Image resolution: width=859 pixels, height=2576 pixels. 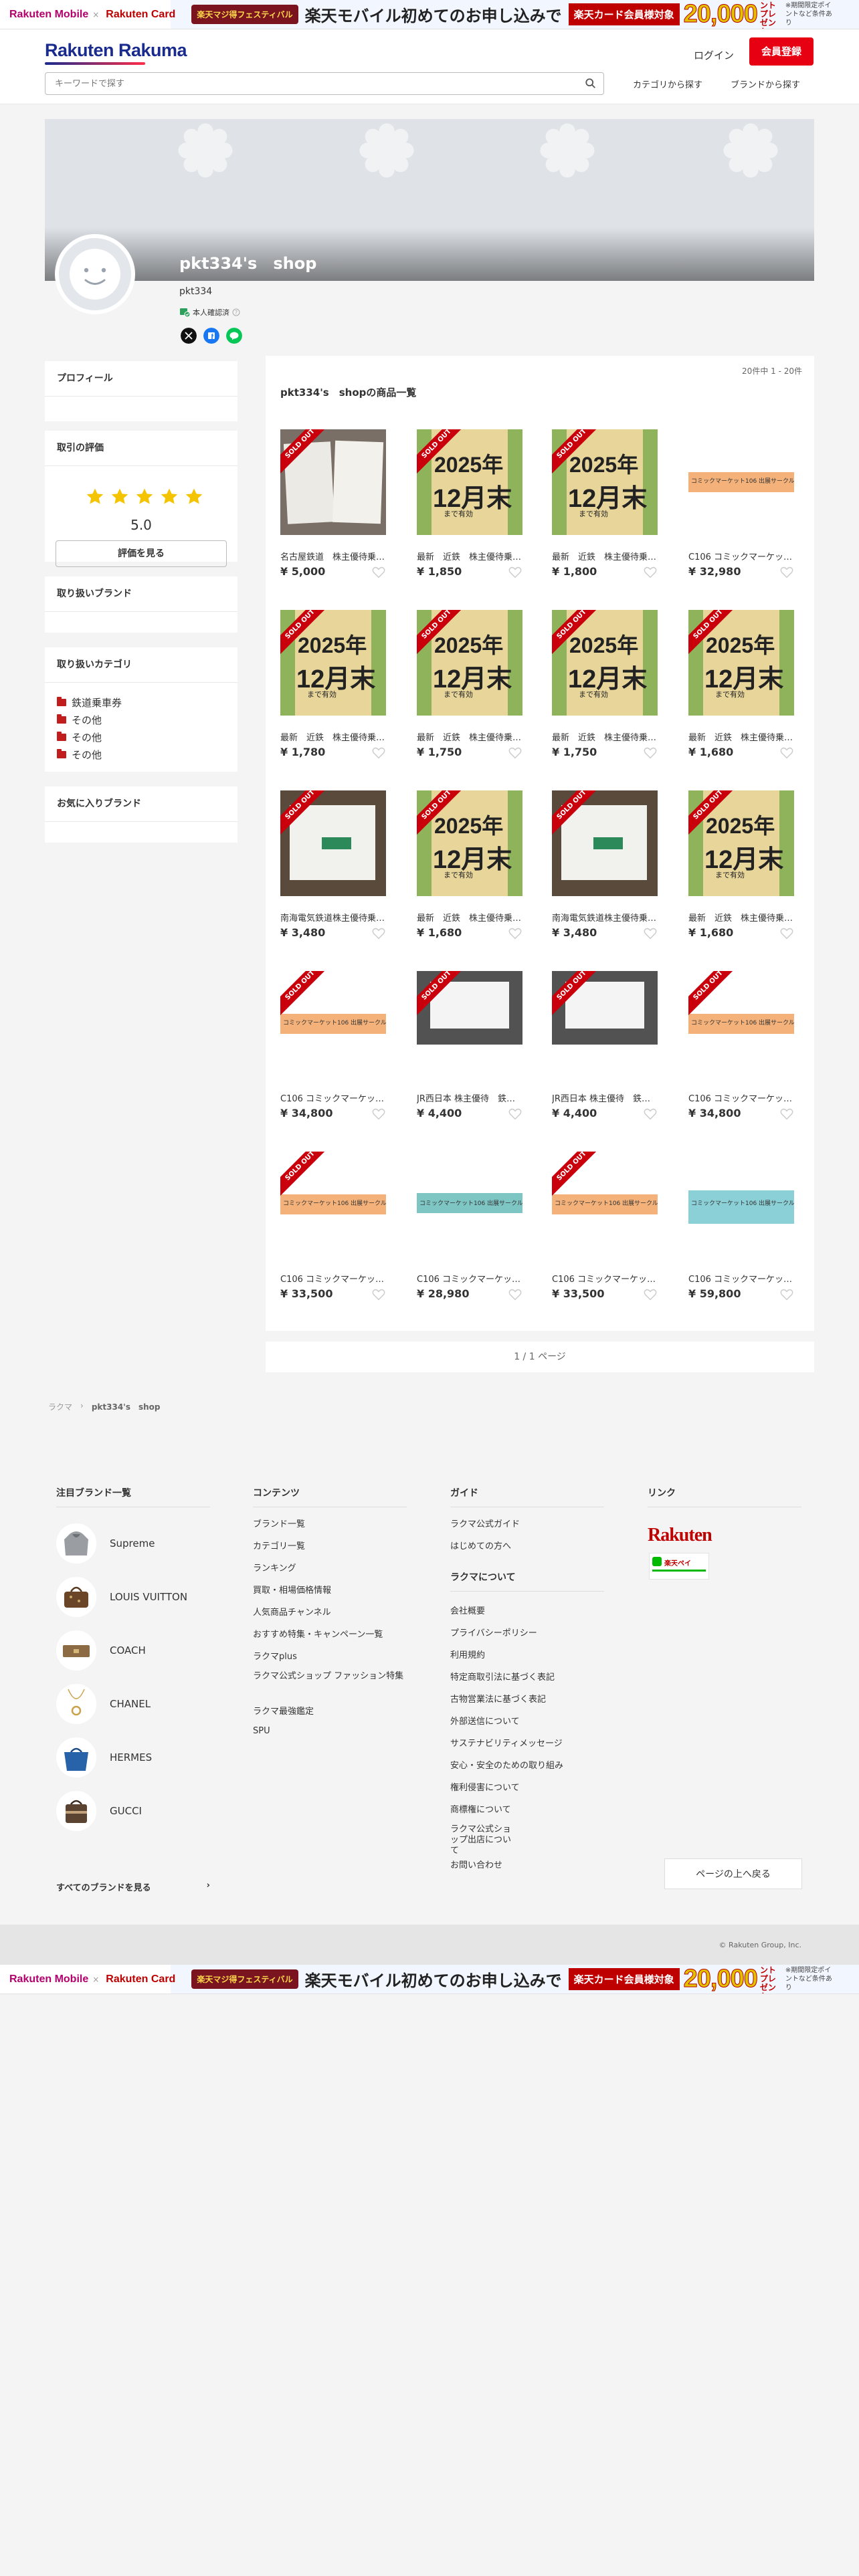 I want to click on footer-link: ラクマ最強鑑定, so click(x=283, y=1710).